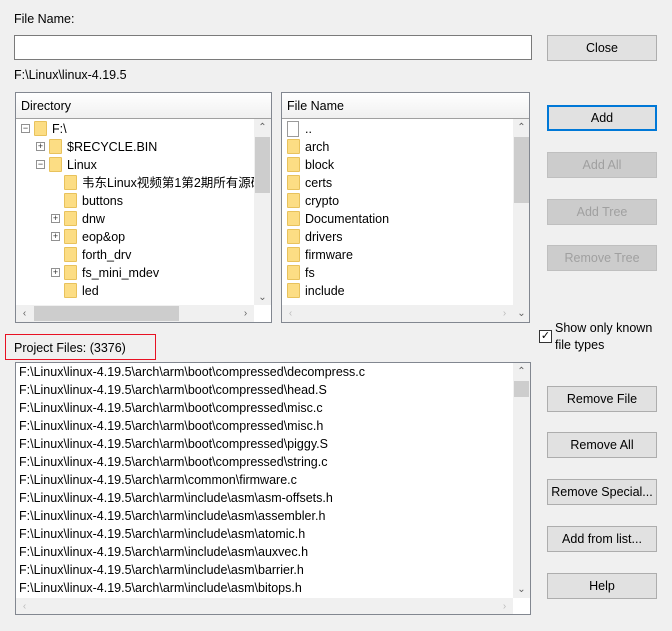  Describe the element at coordinates (397, 237) in the screenshot. I see `file-item: drivers` at that location.